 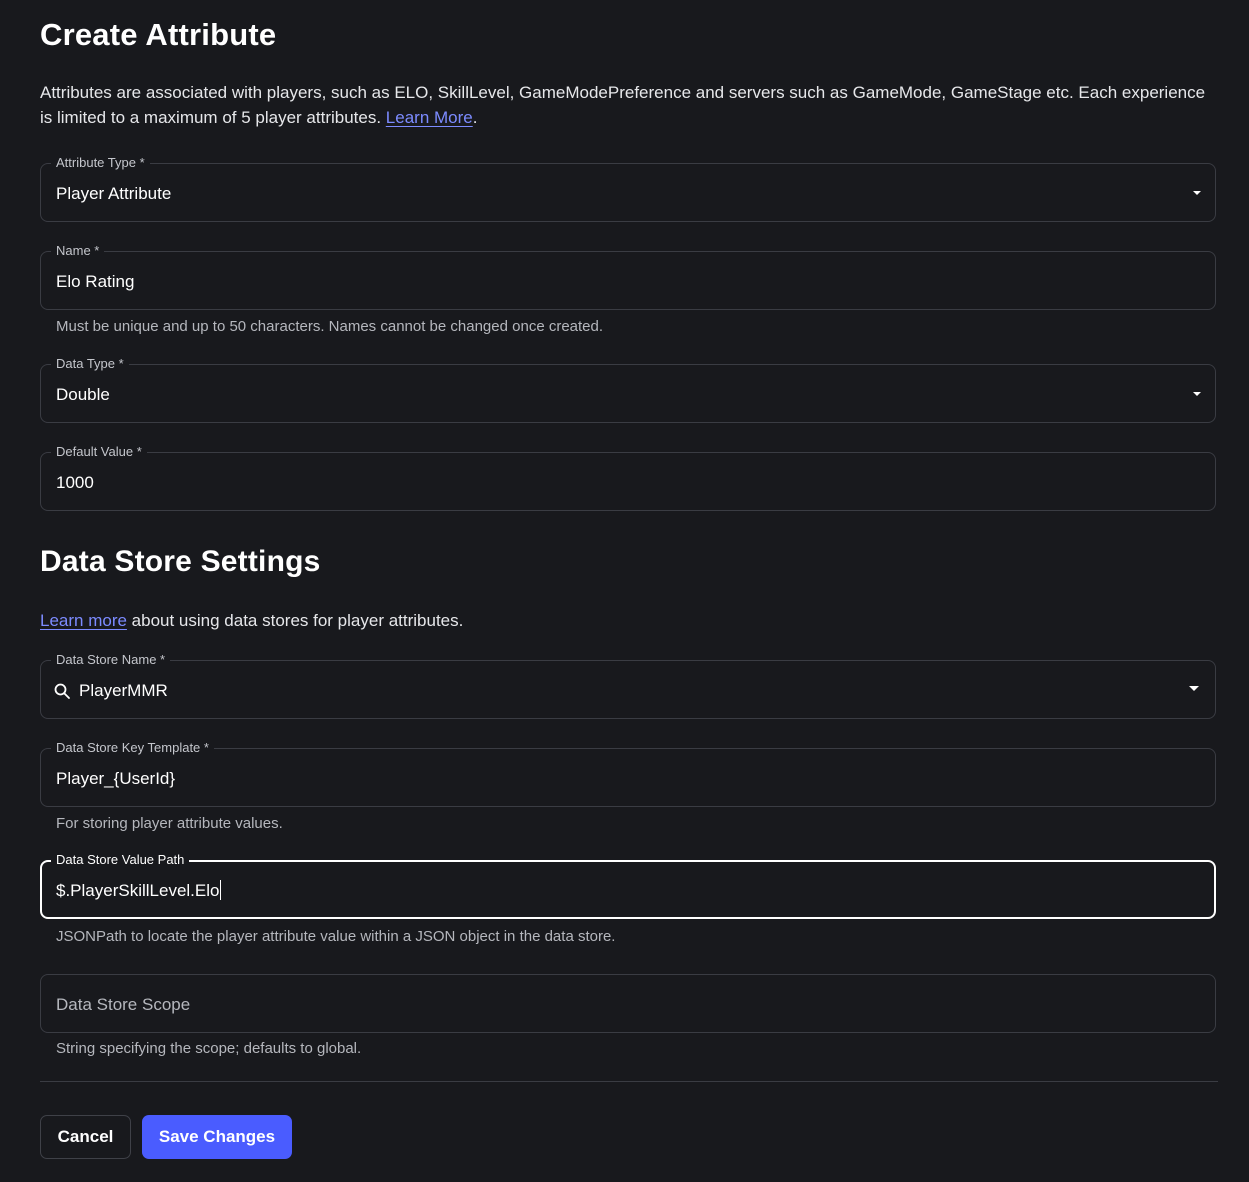 What do you see at coordinates (123, 1004) in the screenshot?
I see `data-store-scope-placeholder: Data Store Scope` at bounding box center [123, 1004].